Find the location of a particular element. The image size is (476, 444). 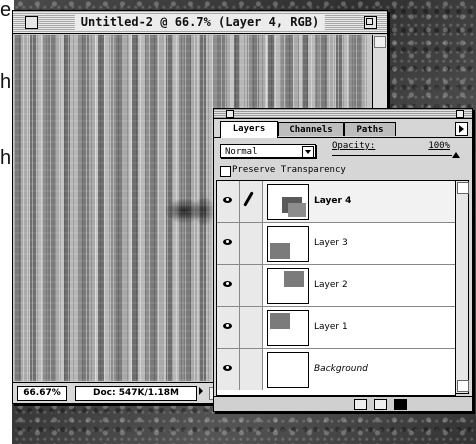

palette-bottom-bar is located at coordinates (343, 403).